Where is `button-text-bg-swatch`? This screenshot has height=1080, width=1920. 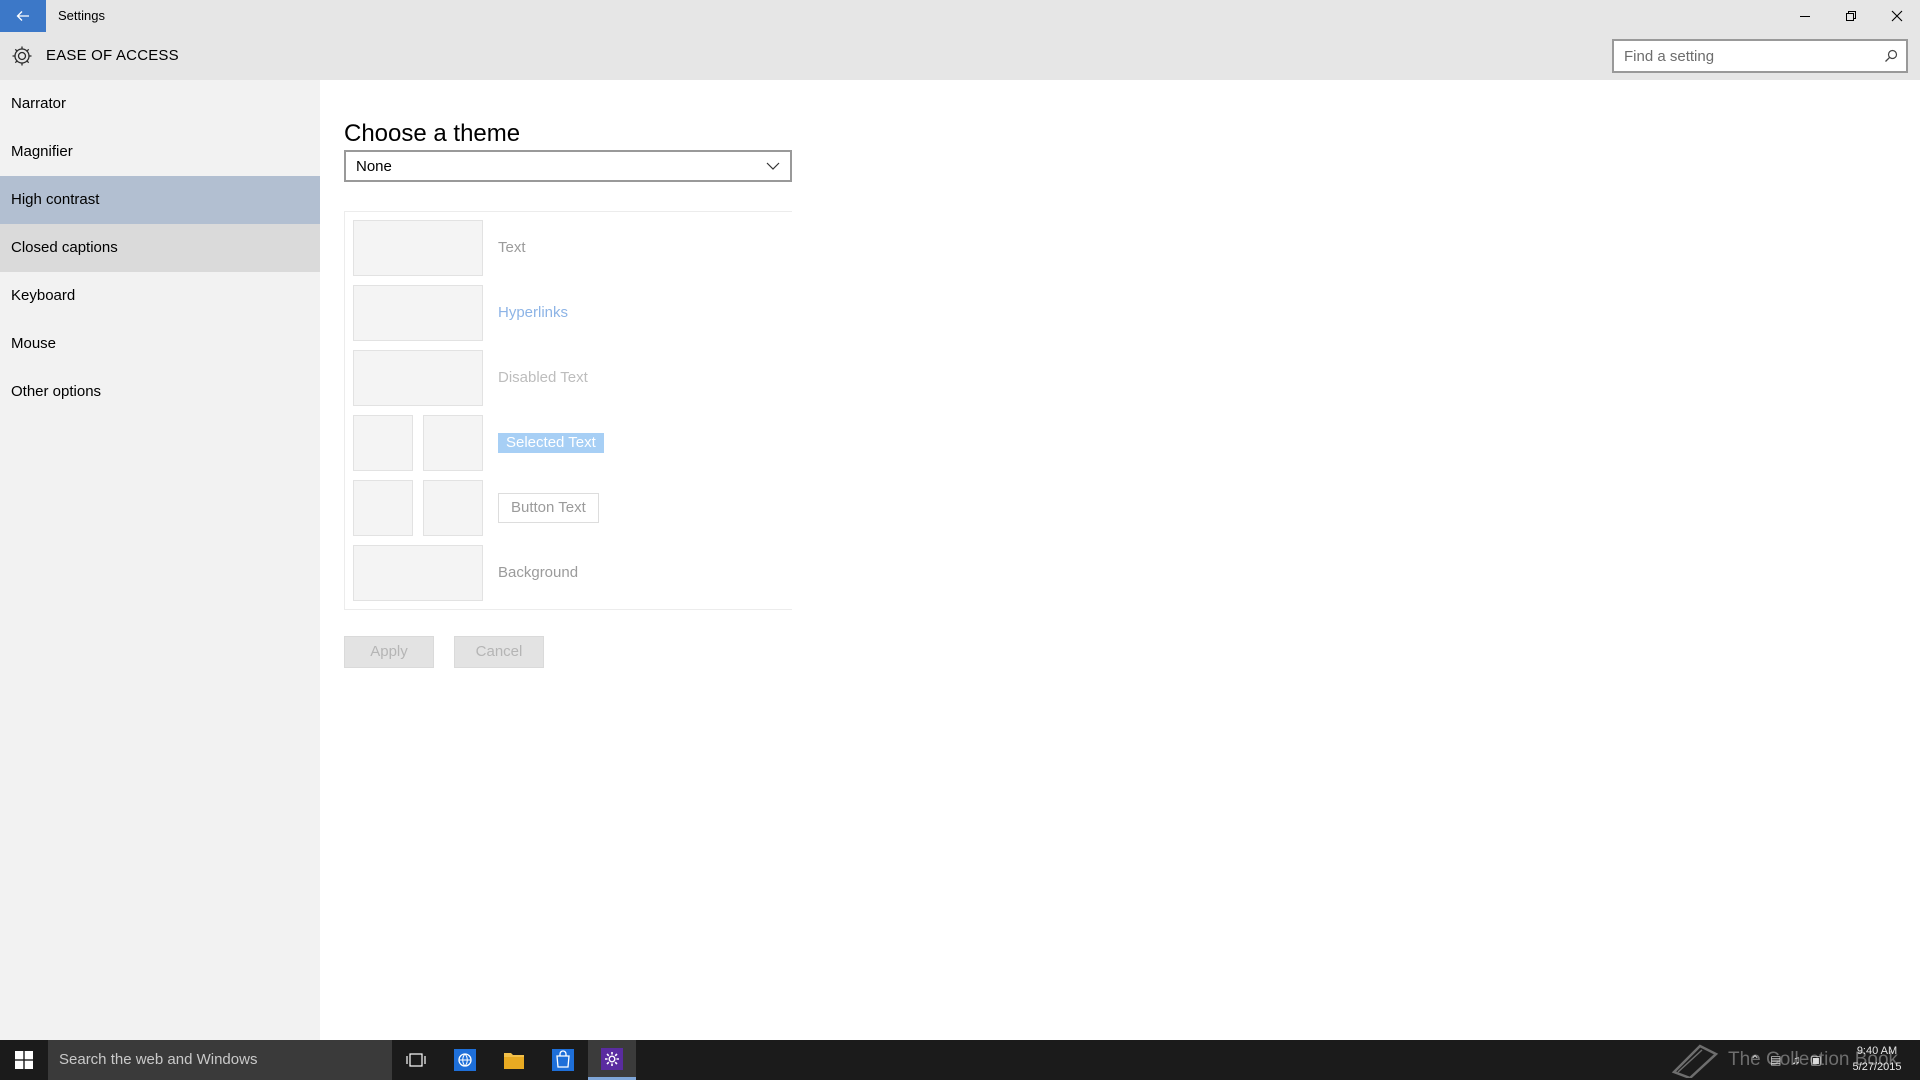 button-text-bg-swatch is located at coordinates (453, 508).